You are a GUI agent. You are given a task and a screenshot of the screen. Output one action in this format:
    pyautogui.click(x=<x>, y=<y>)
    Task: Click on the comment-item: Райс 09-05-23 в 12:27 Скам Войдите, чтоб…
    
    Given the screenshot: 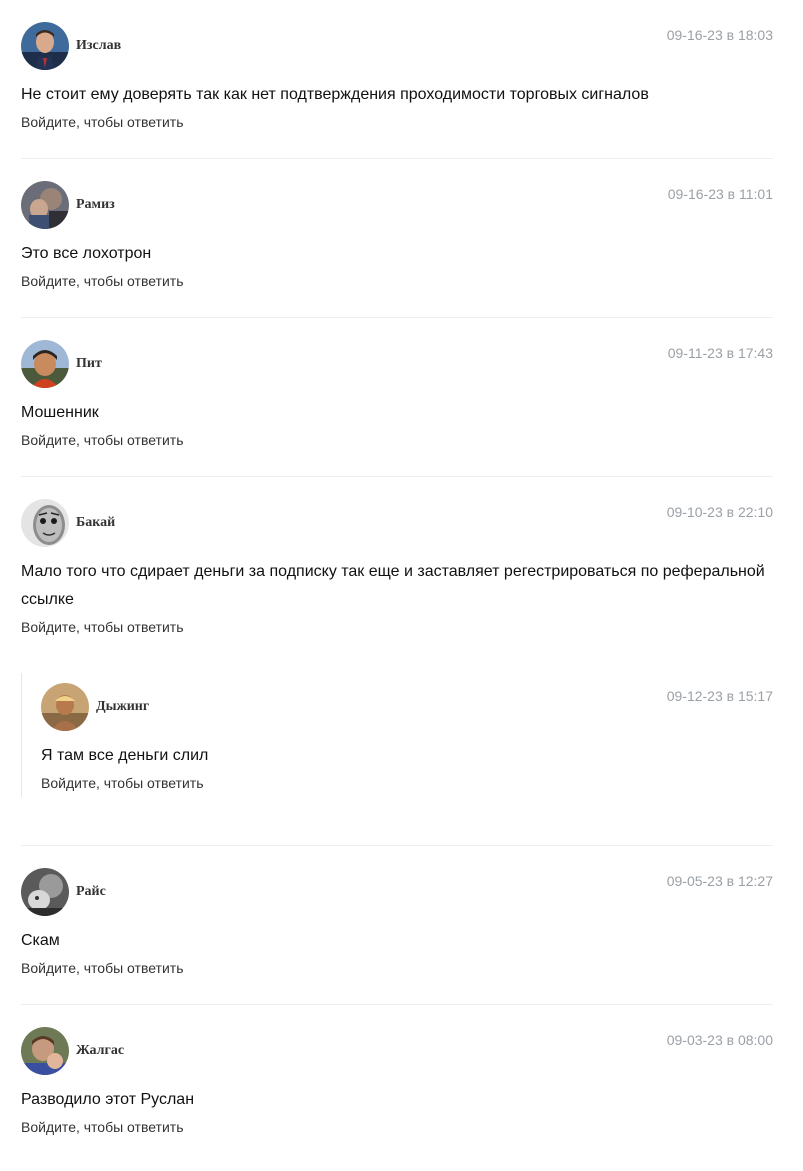 What is the action you would take?
    pyautogui.click(x=397, y=925)
    